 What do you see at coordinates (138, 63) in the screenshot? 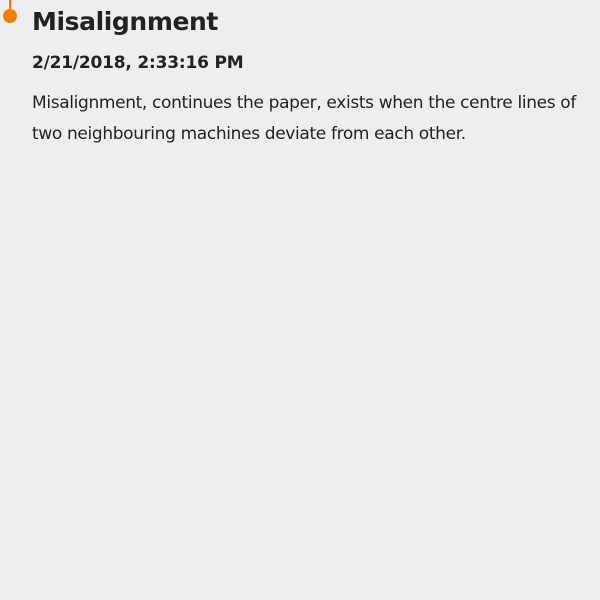
I see `entry-timestamp: 2/21/2018, 2:33:16 PM` at bounding box center [138, 63].